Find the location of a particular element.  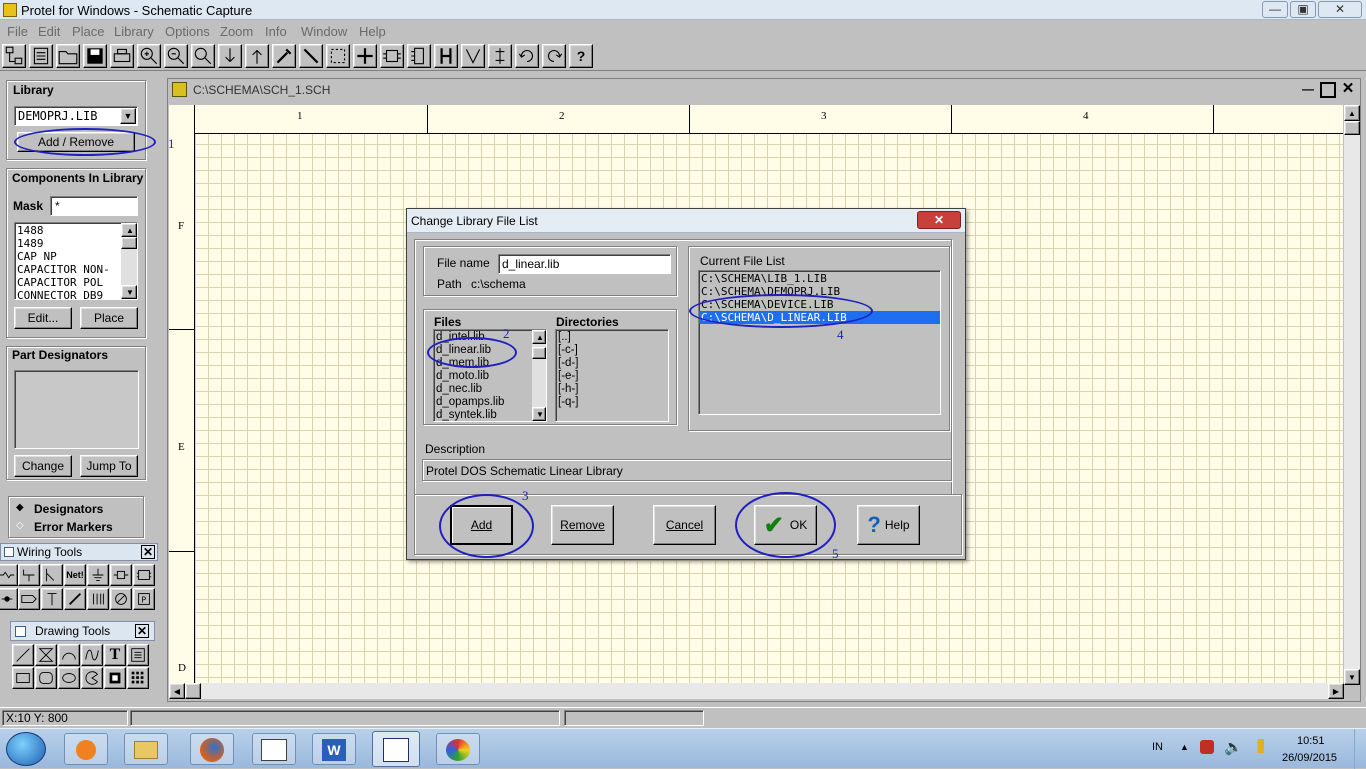

move-up-icon is located at coordinates (257, 56).